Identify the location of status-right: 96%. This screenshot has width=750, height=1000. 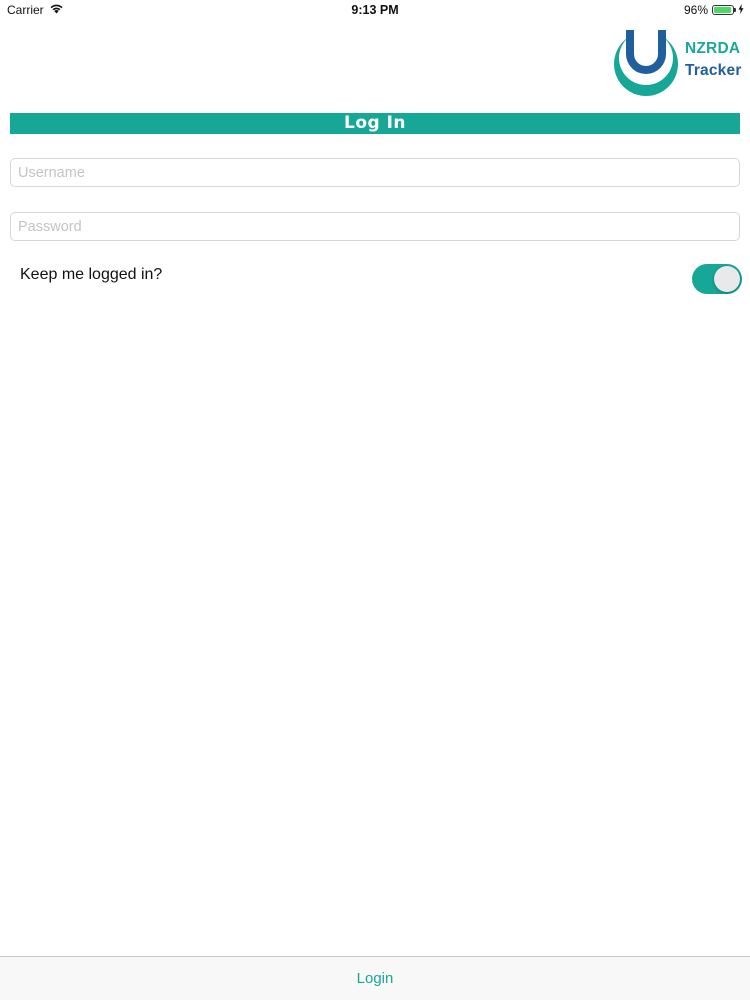
(714, 10).